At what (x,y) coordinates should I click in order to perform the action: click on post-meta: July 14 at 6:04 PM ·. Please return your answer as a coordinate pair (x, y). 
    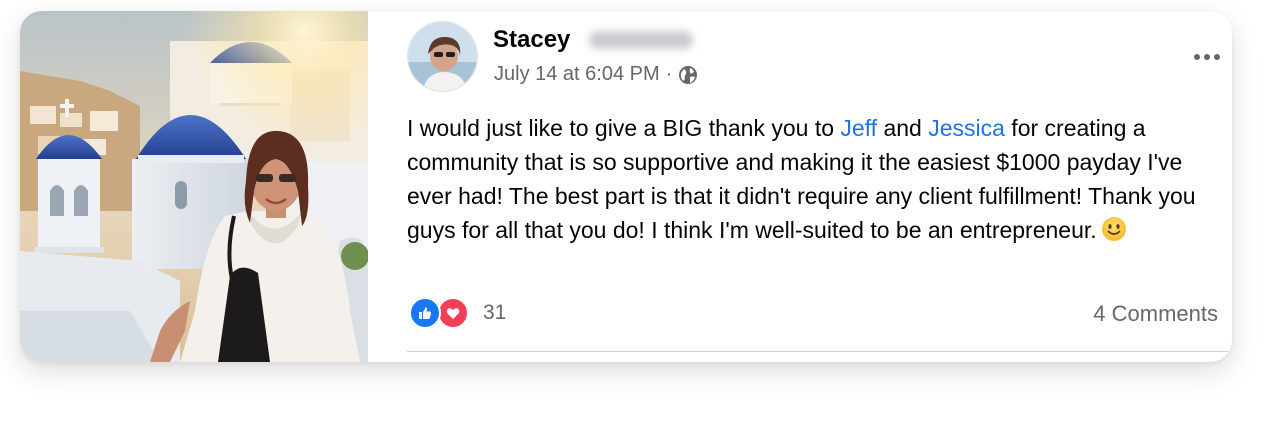
    Looking at the image, I should click on (596, 74).